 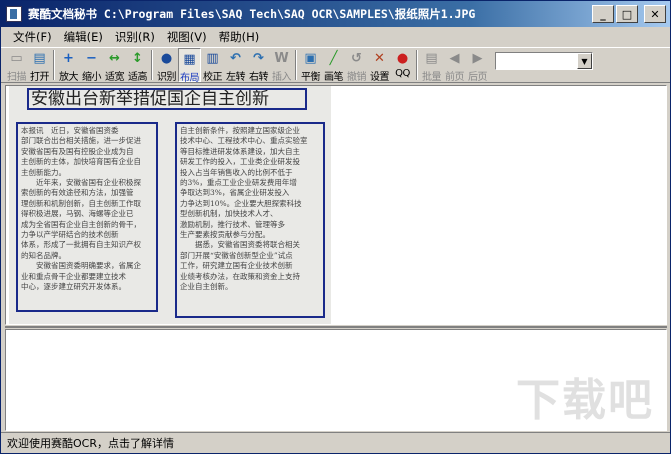 I want to click on maximize-button: □, so click(x=627, y=14).